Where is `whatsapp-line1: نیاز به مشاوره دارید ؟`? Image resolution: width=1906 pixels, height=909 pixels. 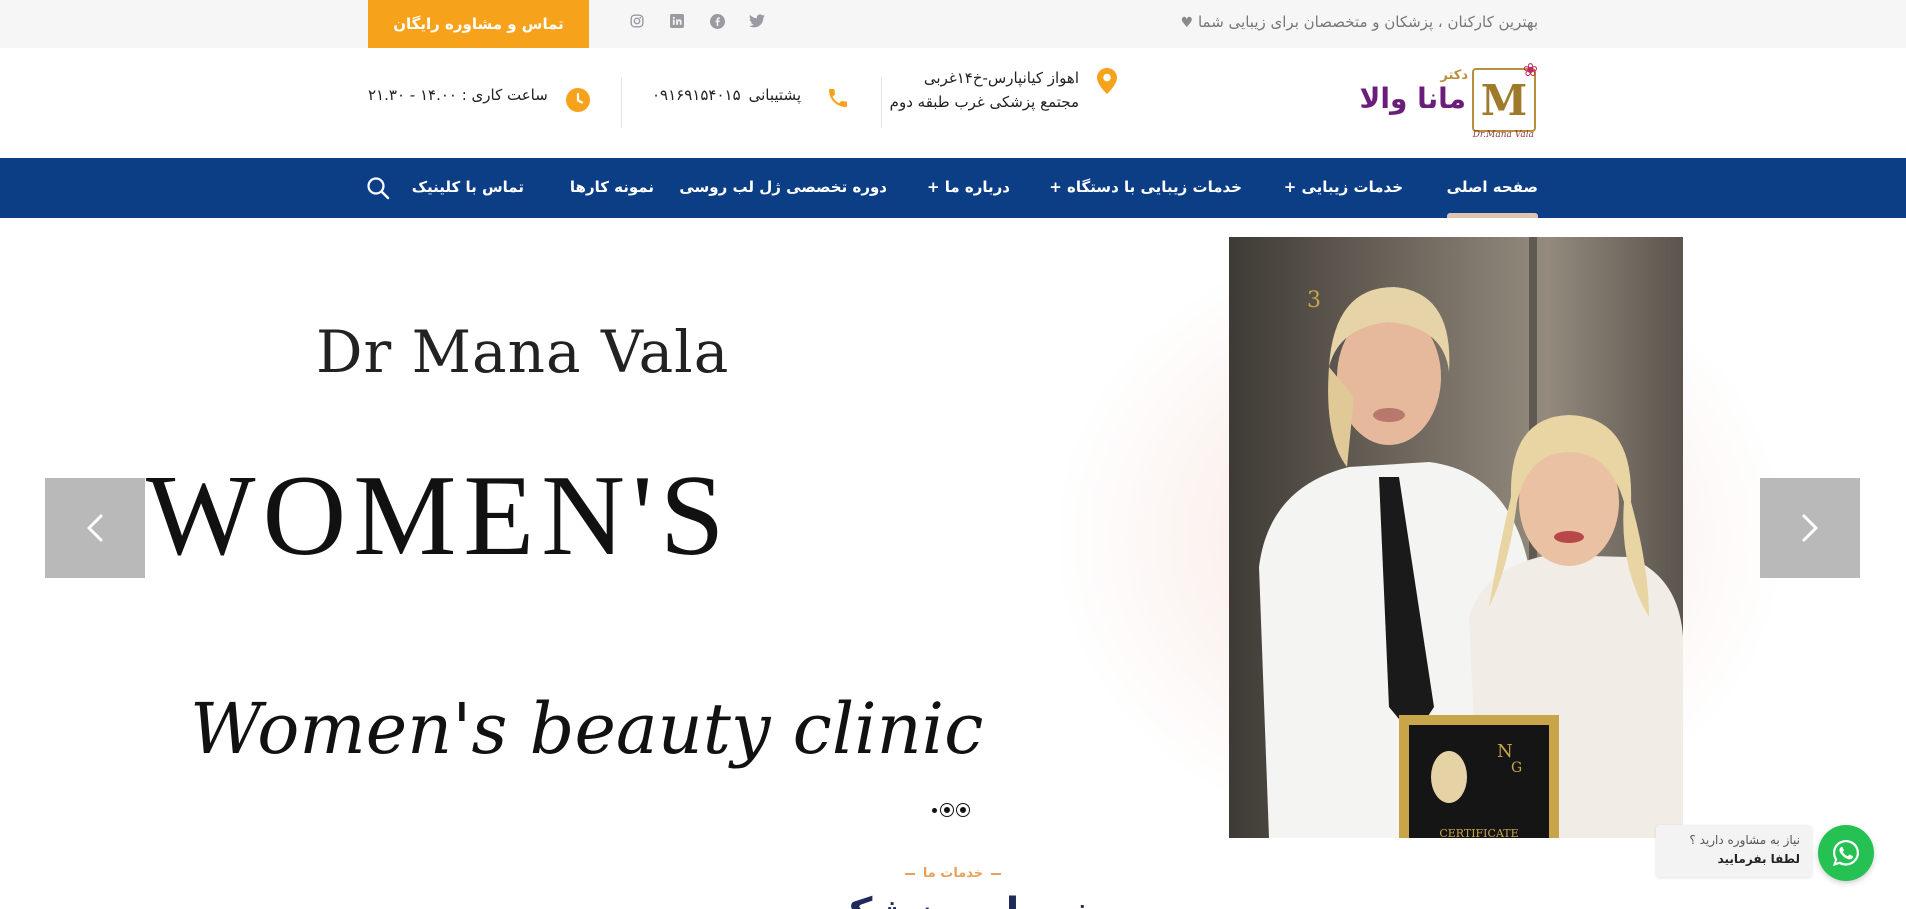
whatsapp-line1: نیاز به مشاوره دارید ؟ is located at coordinates (1744, 840).